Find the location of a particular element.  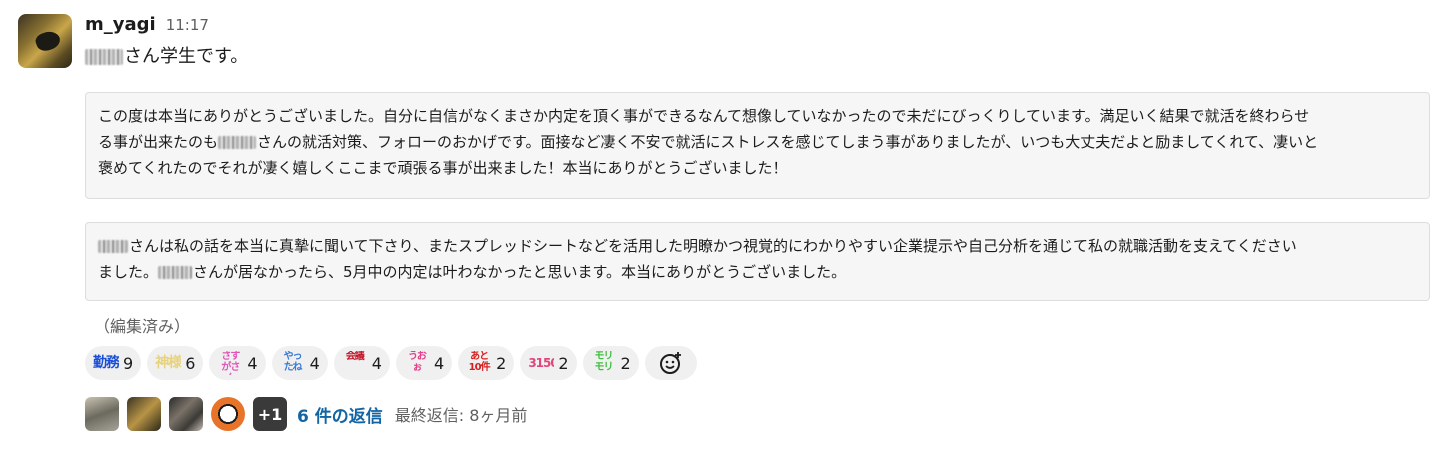

reaction-3150: 3150 2 is located at coordinates (548, 363).